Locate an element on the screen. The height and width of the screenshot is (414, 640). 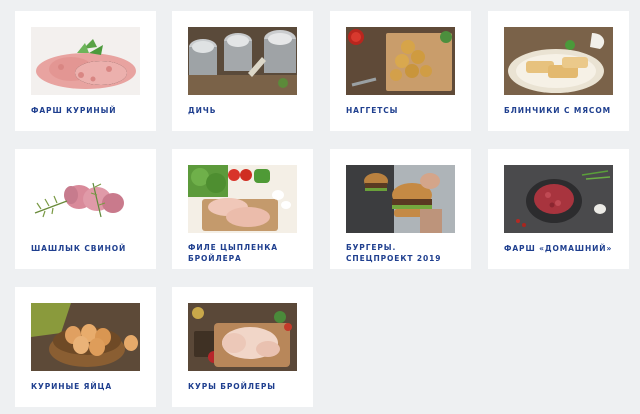
product-label: ФАРШ «ДОМАШНИЙ» is located at coordinates (563, 248).